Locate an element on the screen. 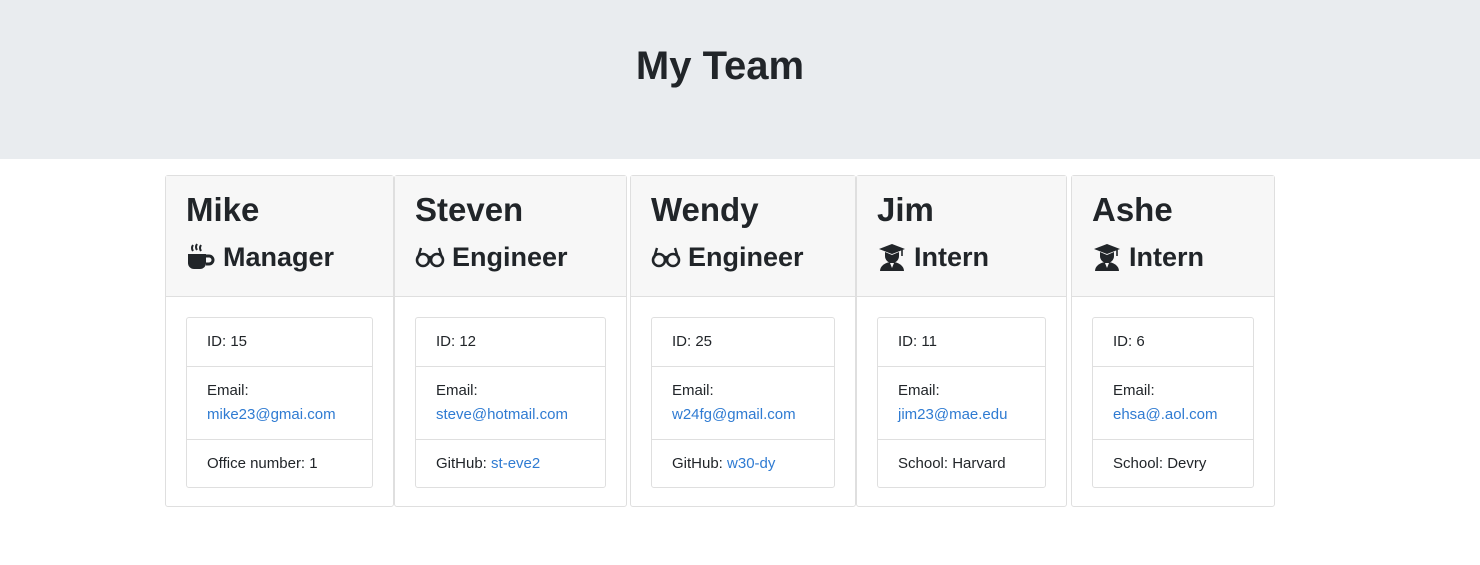 The height and width of the screenshot is (565, 1480). employee-role: Manager is located at coordinates (260, 257).